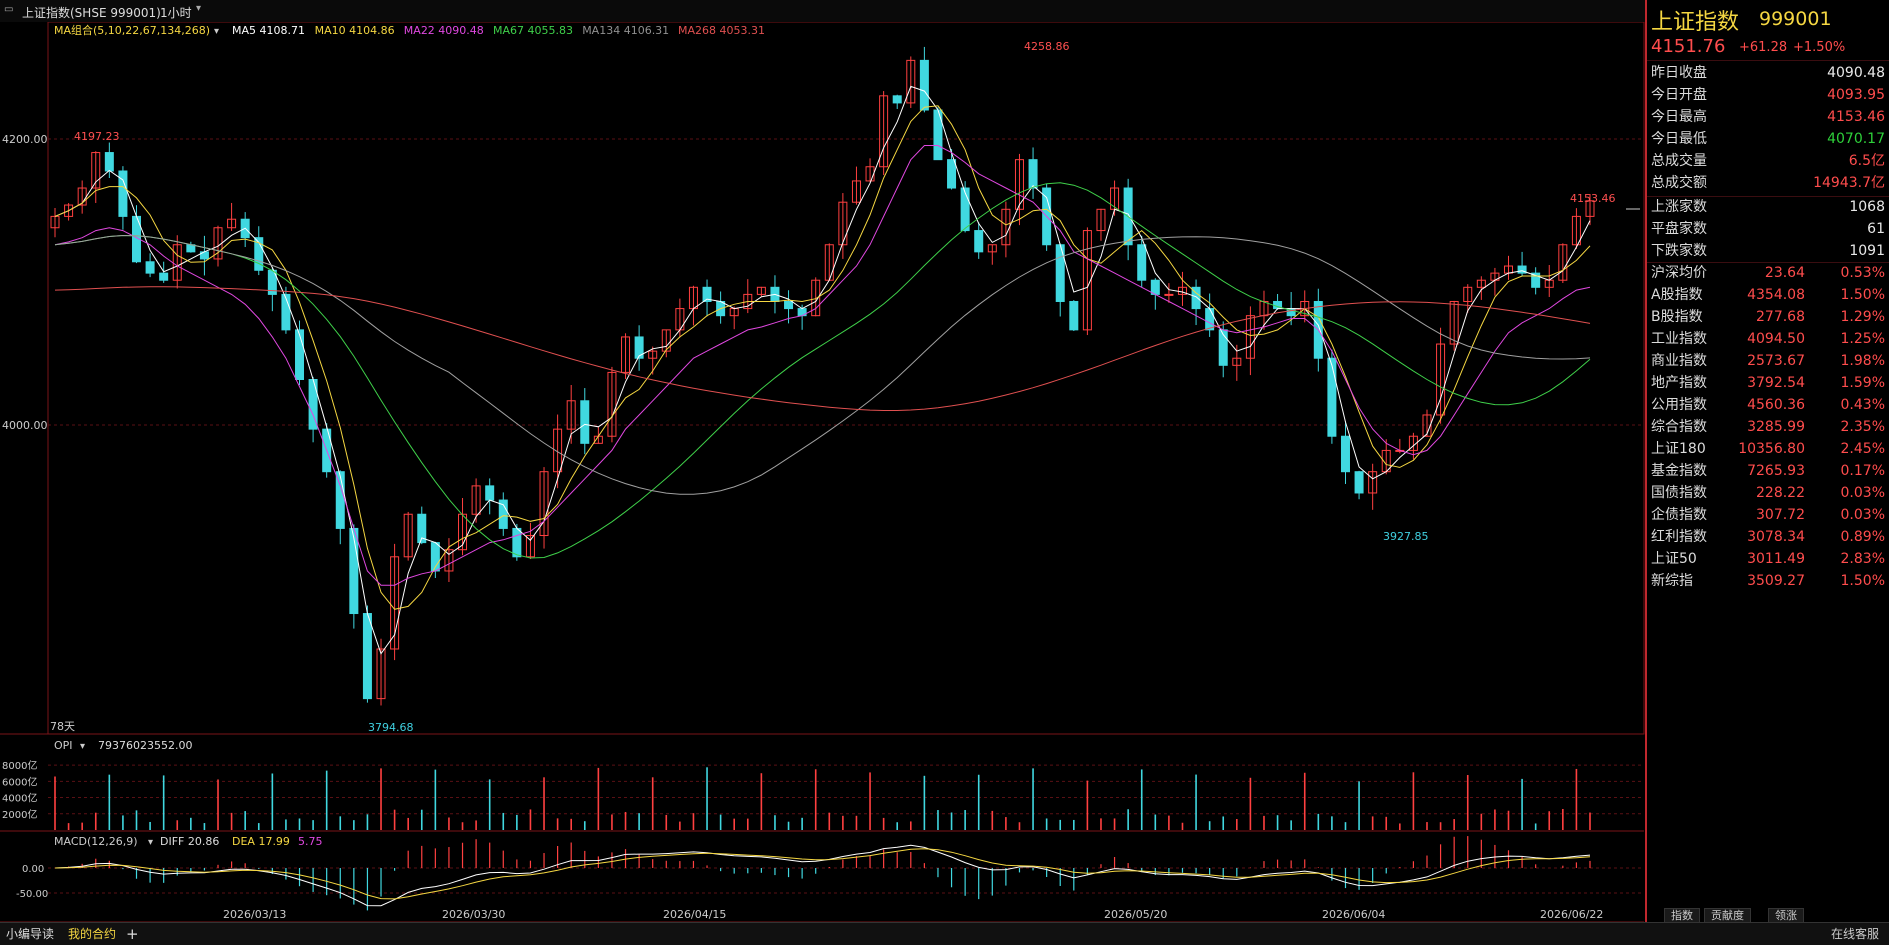  Describe the element at coordinates (1677, 317) in the screenshot. I see `row-label: B股指数` at that location.